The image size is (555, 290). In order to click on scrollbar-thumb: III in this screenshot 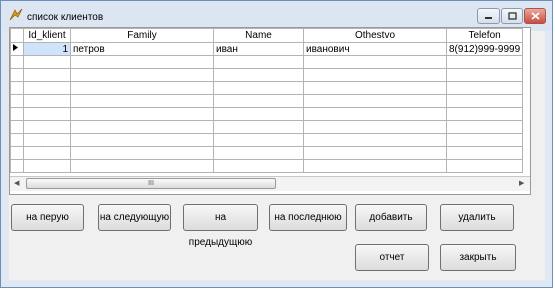, I will do `click(151, 183)`.